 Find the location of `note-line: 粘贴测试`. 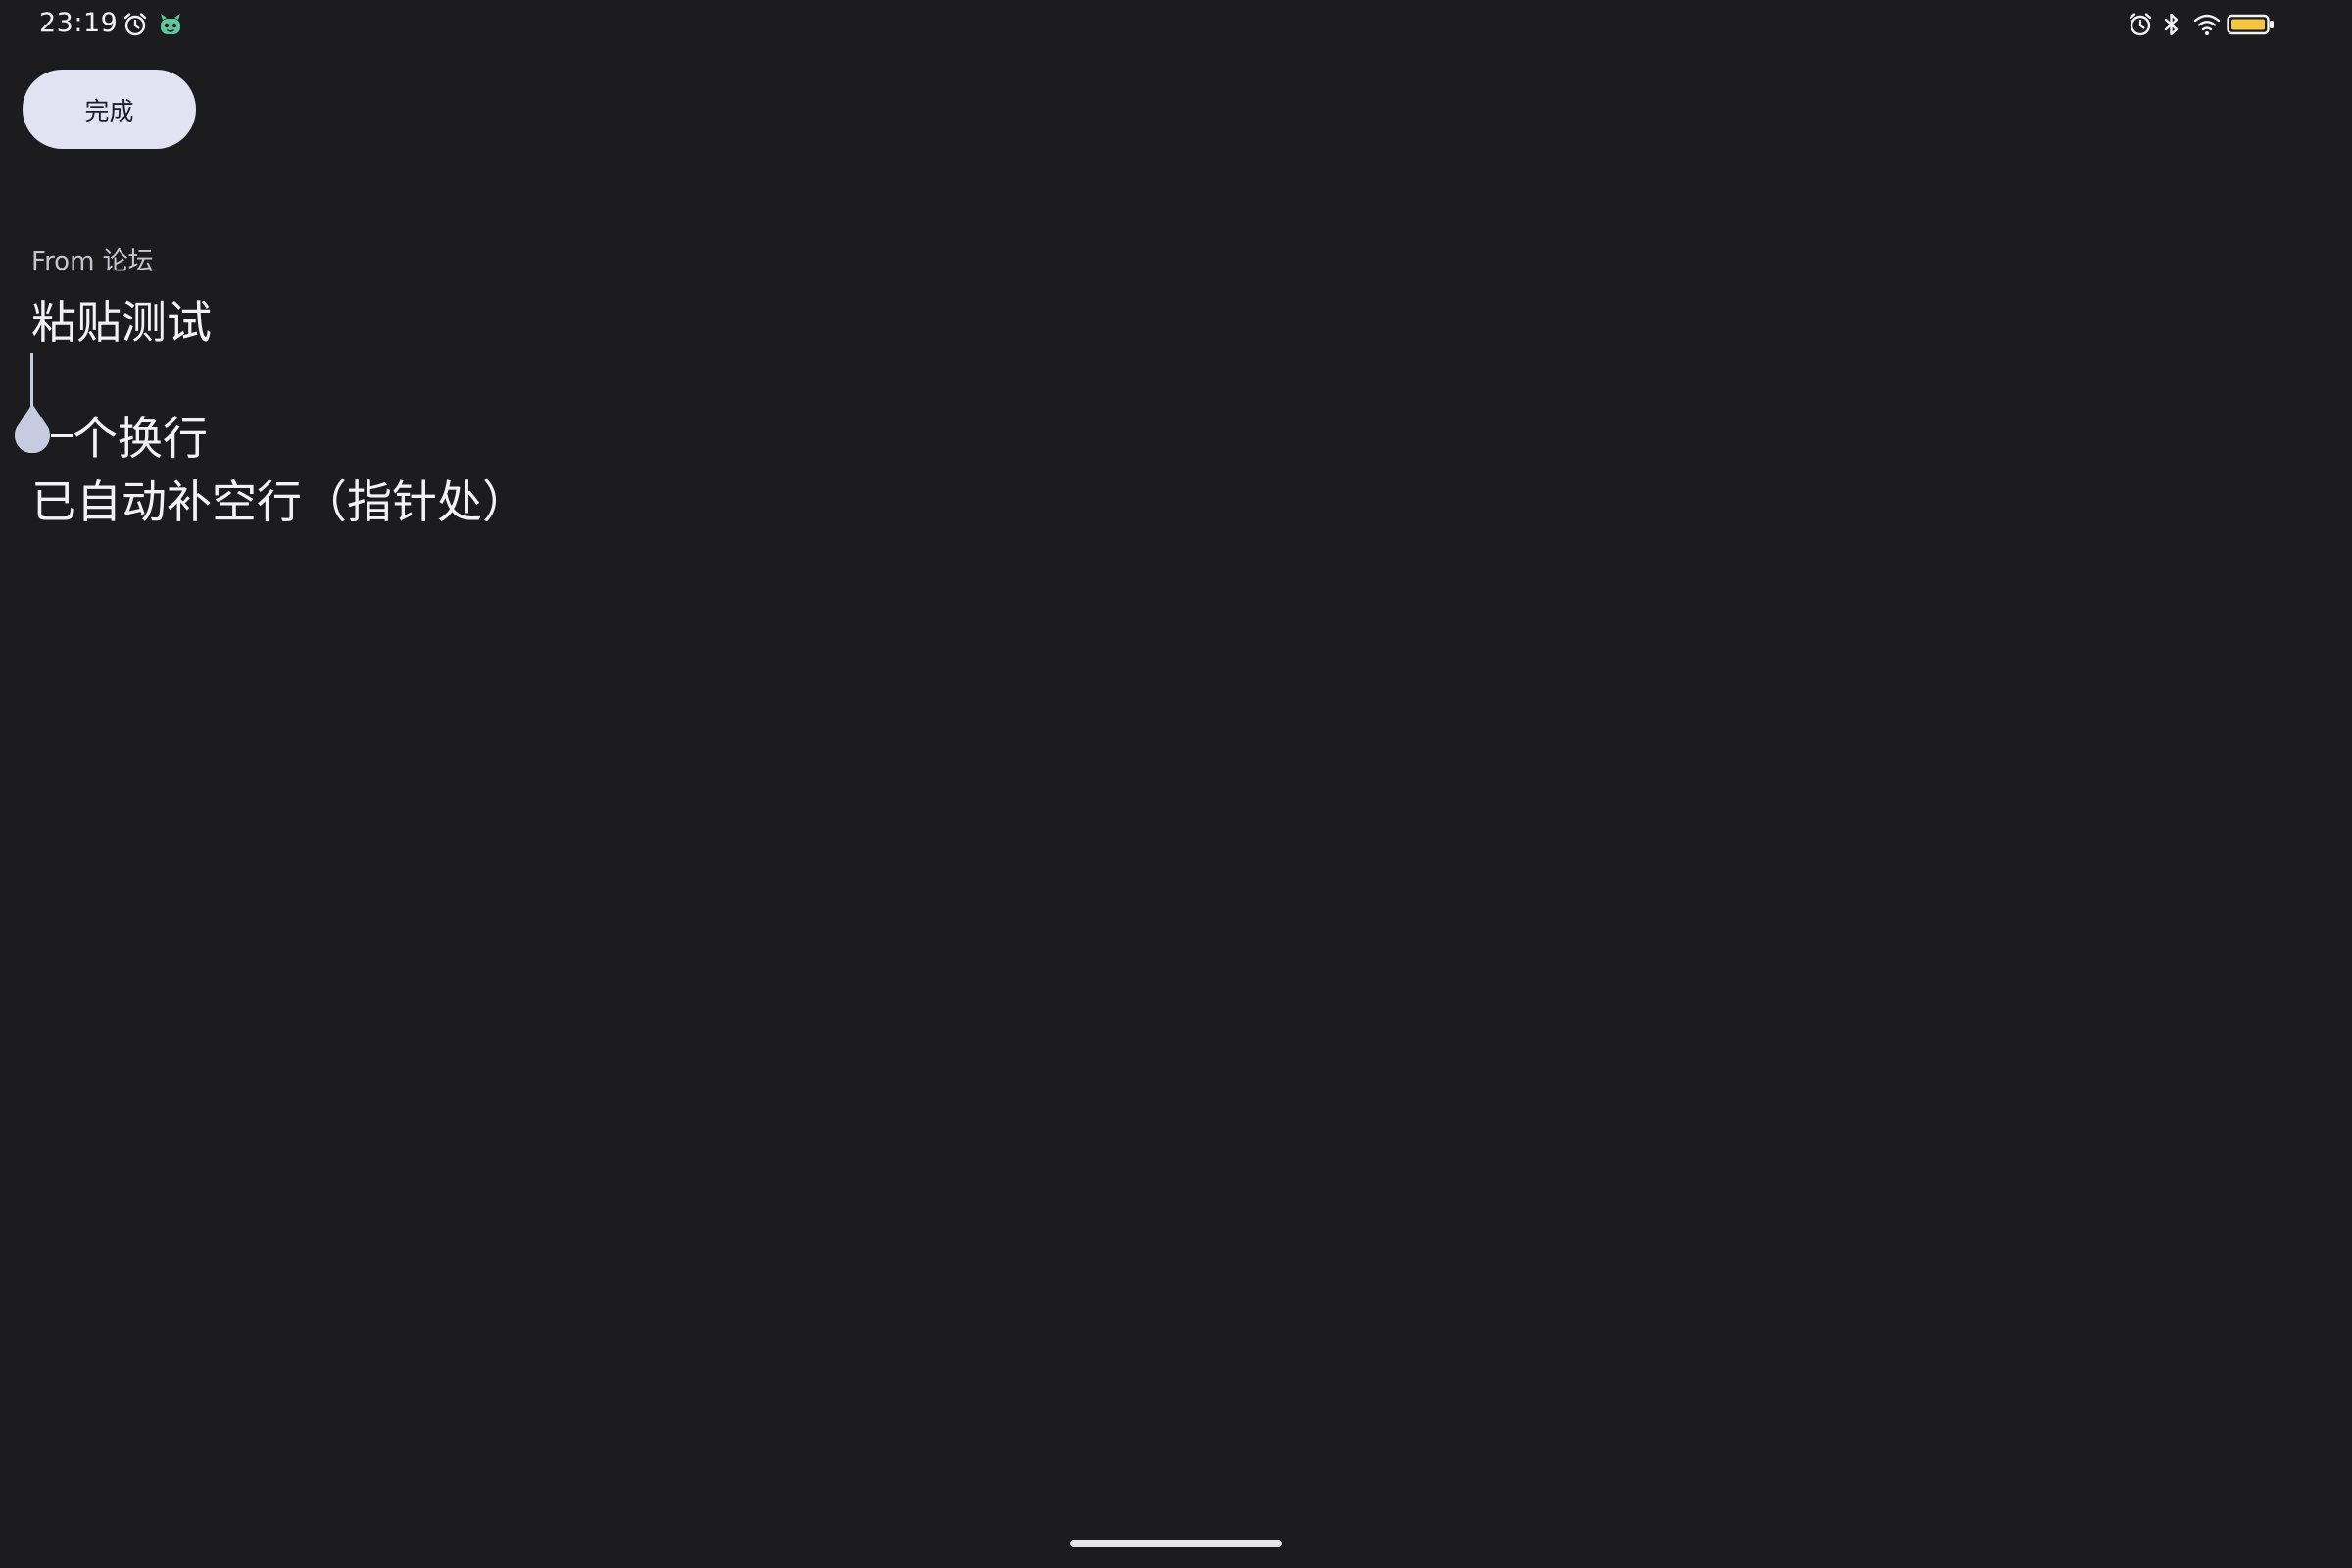

note-line: 粘贴测试 is located at coordinates (121, 322).